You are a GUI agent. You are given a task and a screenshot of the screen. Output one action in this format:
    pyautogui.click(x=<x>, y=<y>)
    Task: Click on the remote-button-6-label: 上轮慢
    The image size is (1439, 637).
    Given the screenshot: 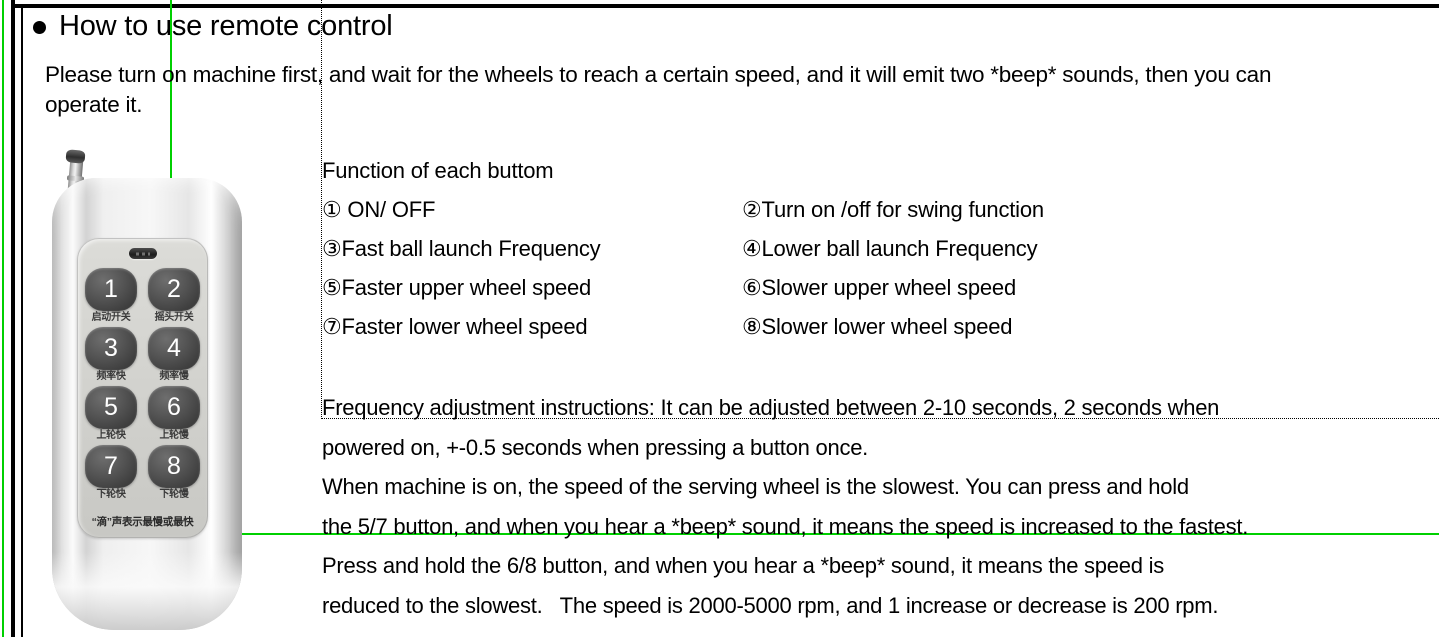 What is the action you would take?
    pyautogui.click(x=174, y=435)
    